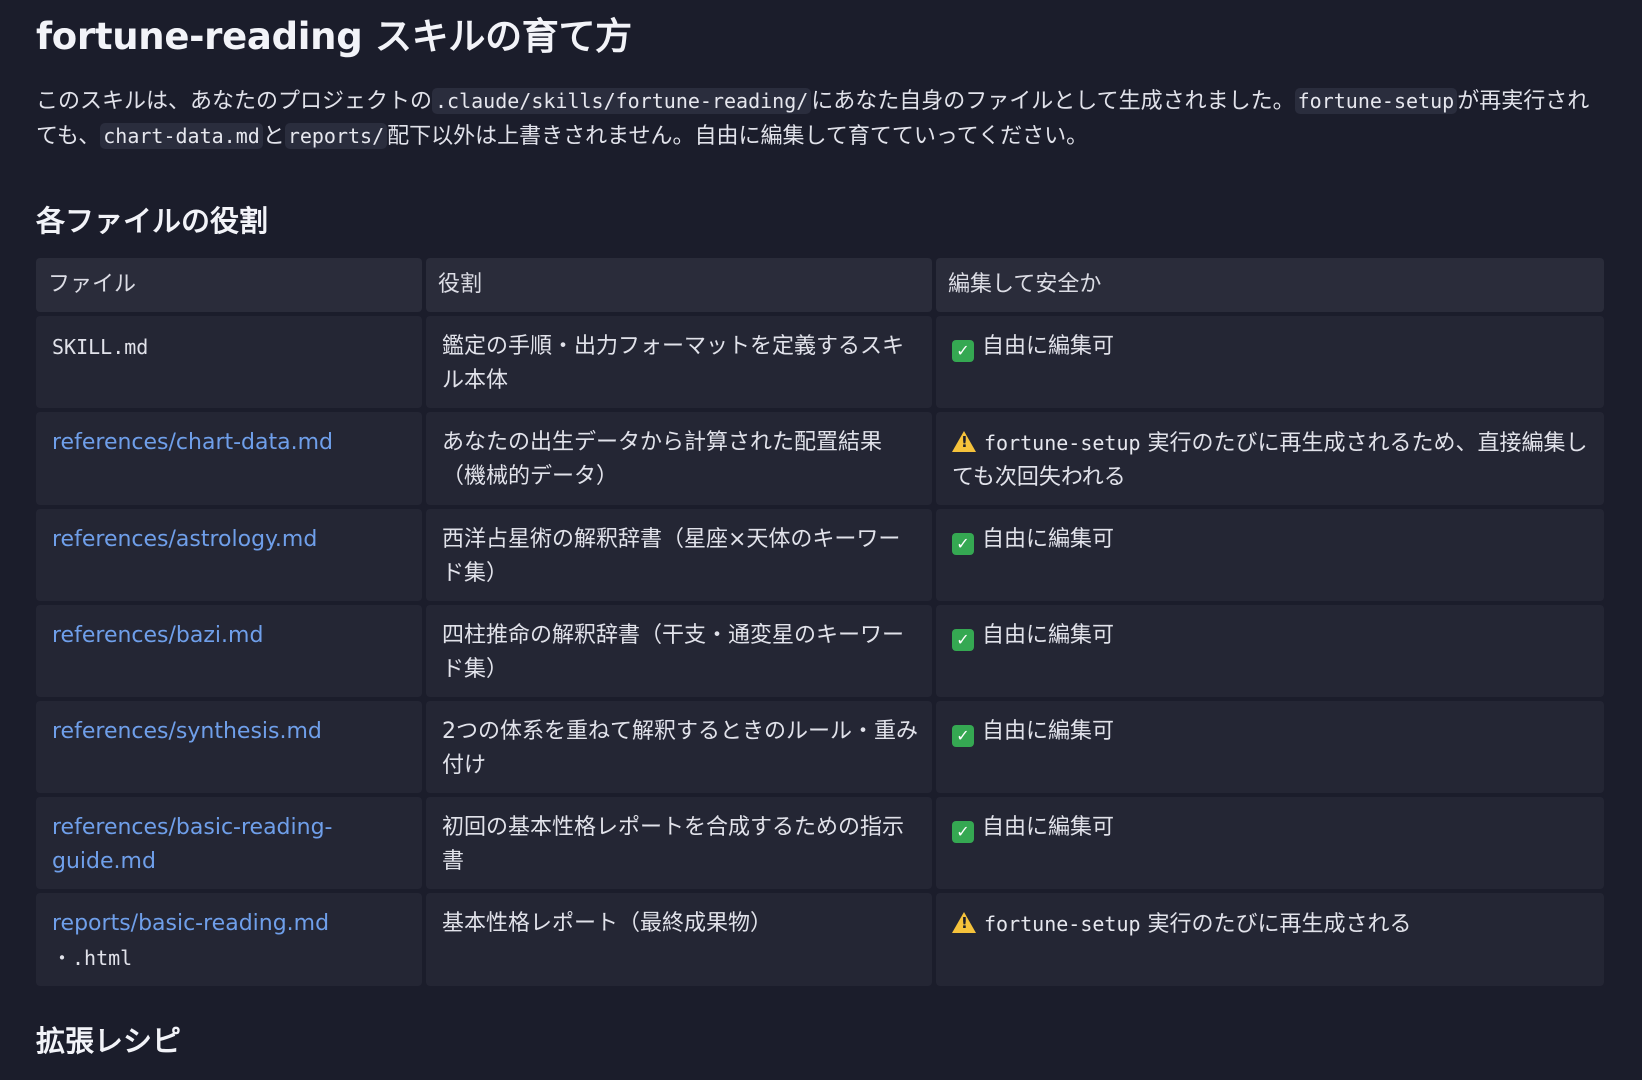 This screenshot has height=1080, width=1642. What do you see at coordinates (336, 136) in the screenshot?
I see `reports-code: reports/` at bounding box center [336, 136].